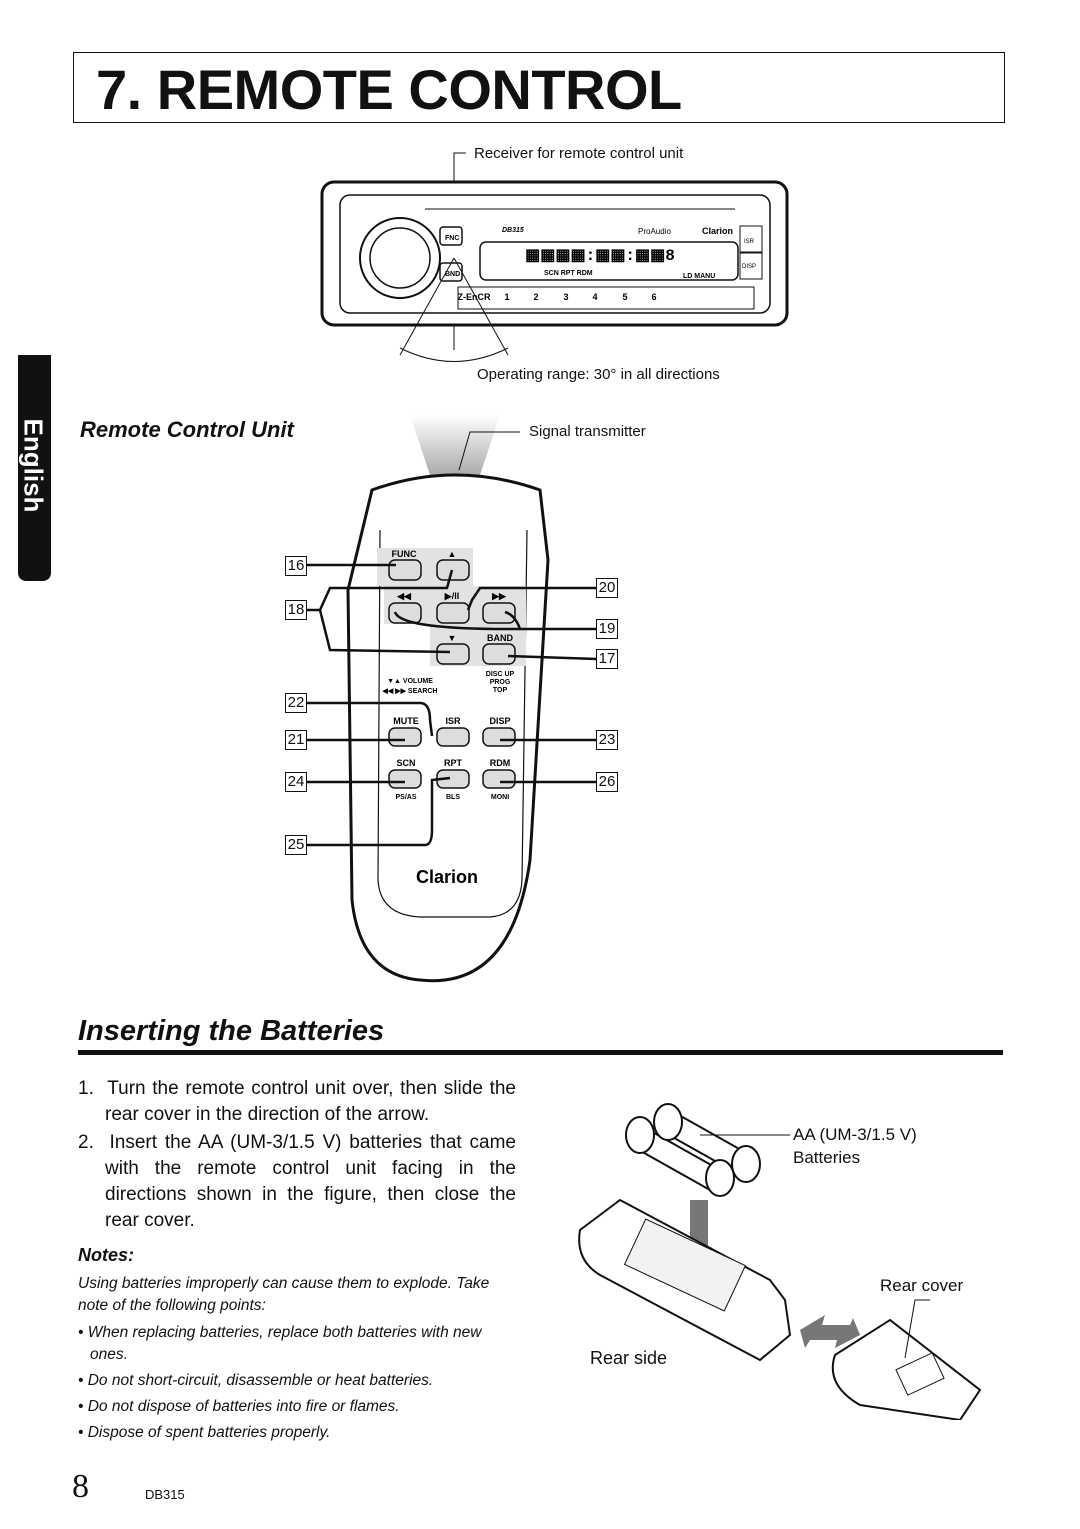 This screenshot has width=1080, height=1529. Describe the element at coordinates (607, 782) in the screenshot. I see `callout-26: 26` at that location.